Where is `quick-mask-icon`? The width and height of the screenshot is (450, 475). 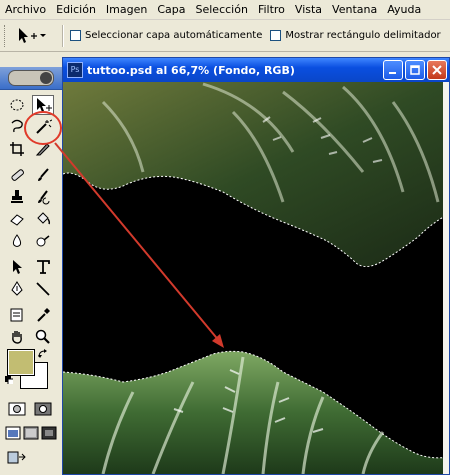 quick-mask-icon is located at coordinates (43, 409).